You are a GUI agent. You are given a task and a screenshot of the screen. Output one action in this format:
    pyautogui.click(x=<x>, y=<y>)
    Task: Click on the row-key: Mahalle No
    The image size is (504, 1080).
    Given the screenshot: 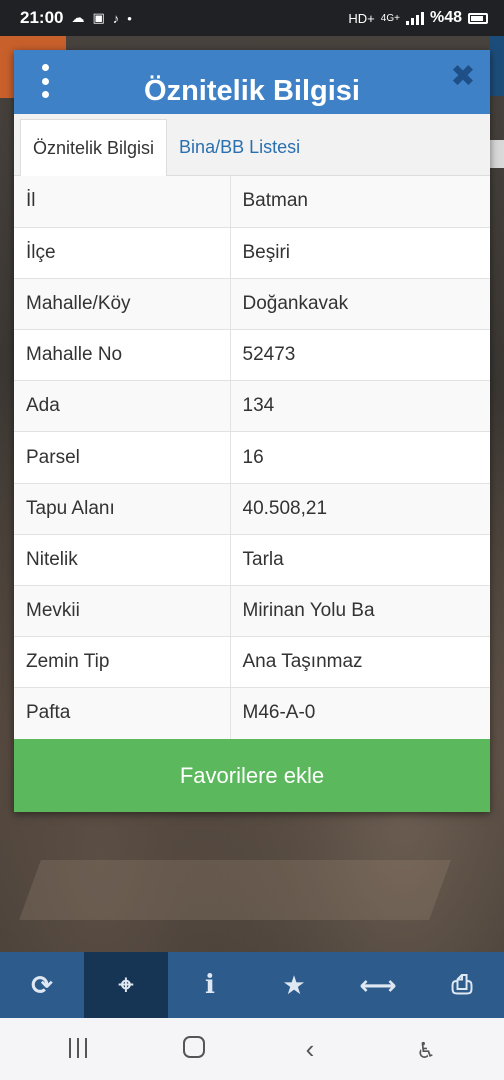 What is the action you would take?
    pyautogui.click(x=122, y=355)
    